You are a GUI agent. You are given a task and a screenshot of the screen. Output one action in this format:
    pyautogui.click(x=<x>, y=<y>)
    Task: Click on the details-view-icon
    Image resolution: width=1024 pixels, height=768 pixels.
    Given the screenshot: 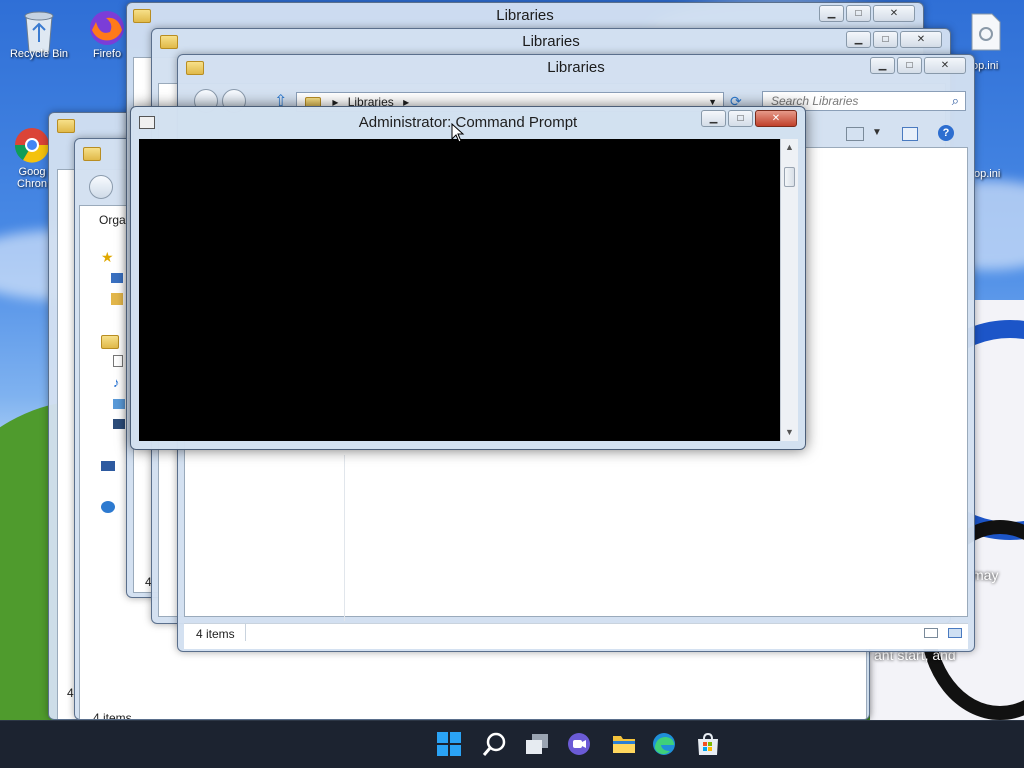 What is the action you would take?
    pyautogui.click(x=931, y=633)
    